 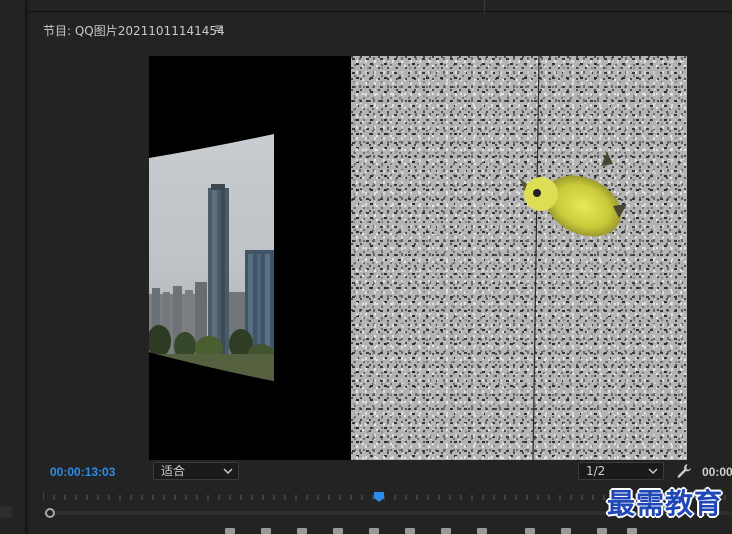 What do you see at coordinates (219, 28) in the screenshot?
I see `panel-menu-icon: ≡` at bounding box center [219, 28].